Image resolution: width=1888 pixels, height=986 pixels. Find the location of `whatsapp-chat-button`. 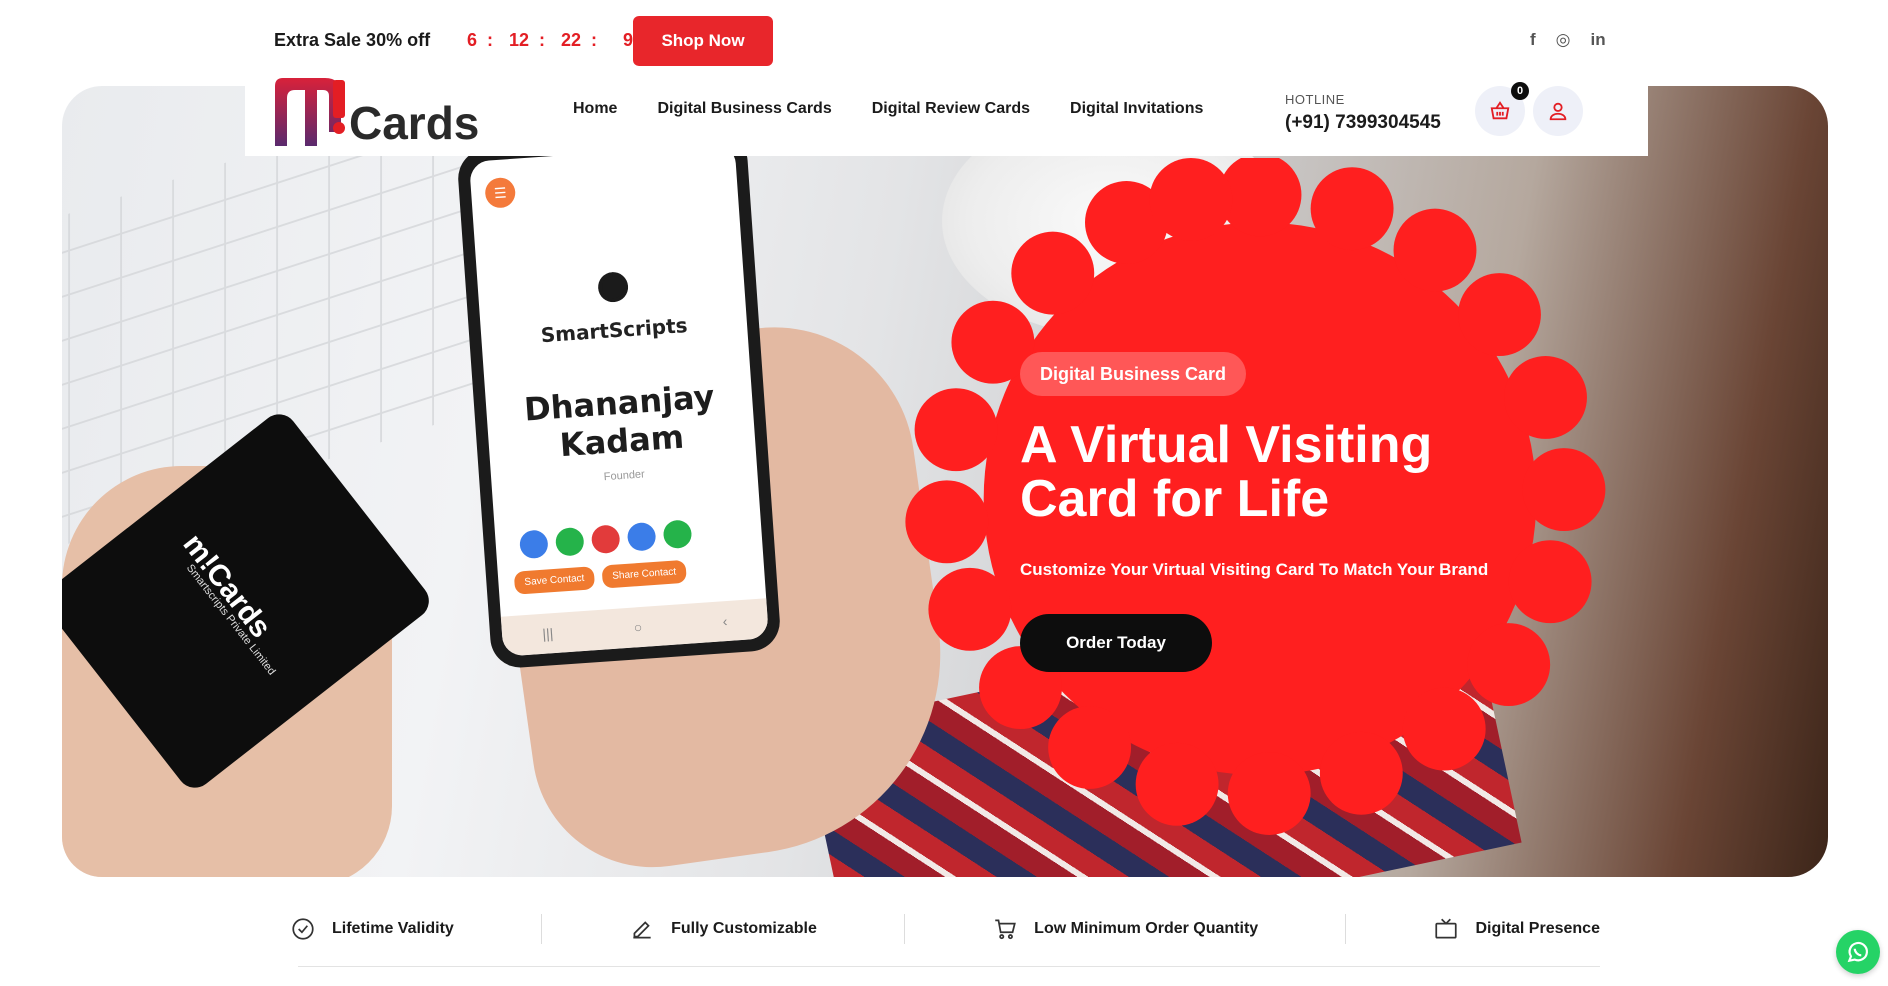

whatsapp-chat-button is located at coordinates (1858, 952).